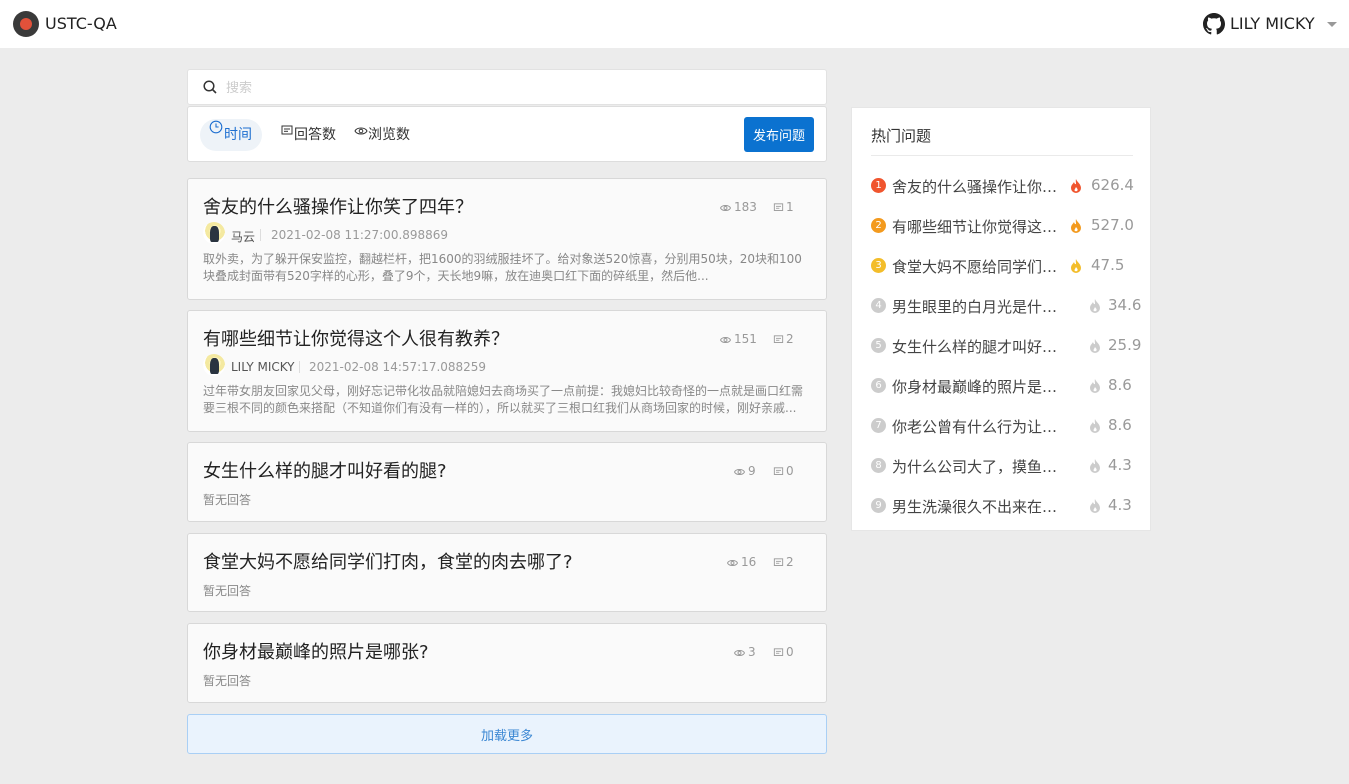  What do you see at coordinates (976, 386) in the screenshot?
I see `hot-question-title: 你身材最巅峰的照片是哪张？` at bounding box center [976, 386].